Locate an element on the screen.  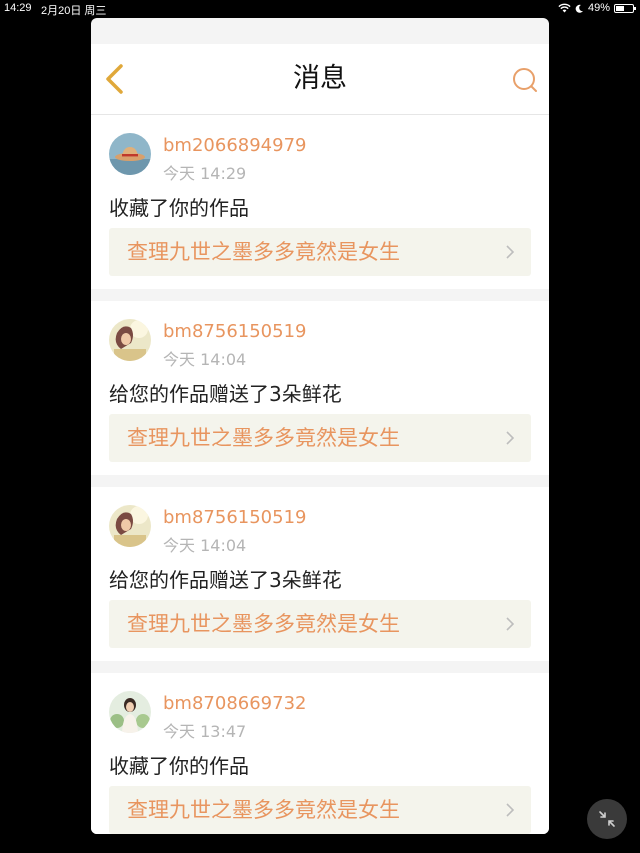
wifi-icon is located at coordinates (564, 8).